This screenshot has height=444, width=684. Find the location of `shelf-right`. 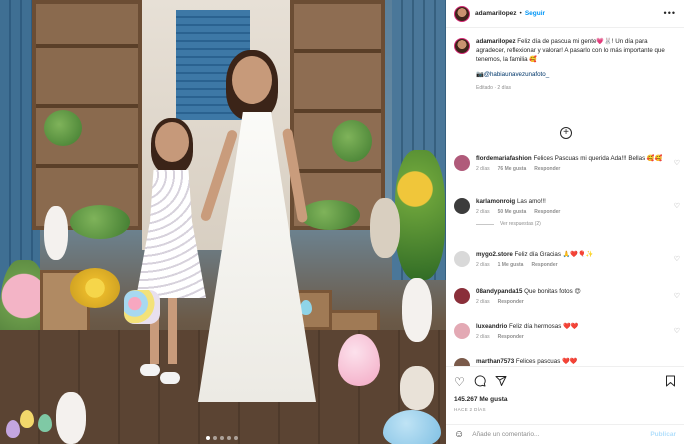

shelf-right is located at coordinates (337, 115).